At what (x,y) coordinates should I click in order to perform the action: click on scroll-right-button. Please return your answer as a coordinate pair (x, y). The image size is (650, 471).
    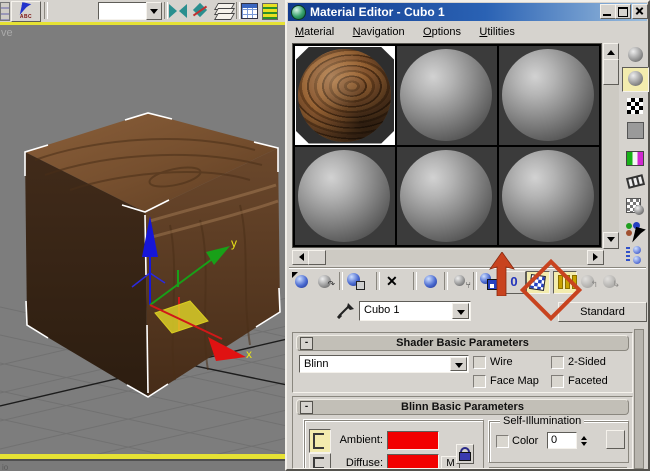
    Looking at the image, I should click on (595, 257).